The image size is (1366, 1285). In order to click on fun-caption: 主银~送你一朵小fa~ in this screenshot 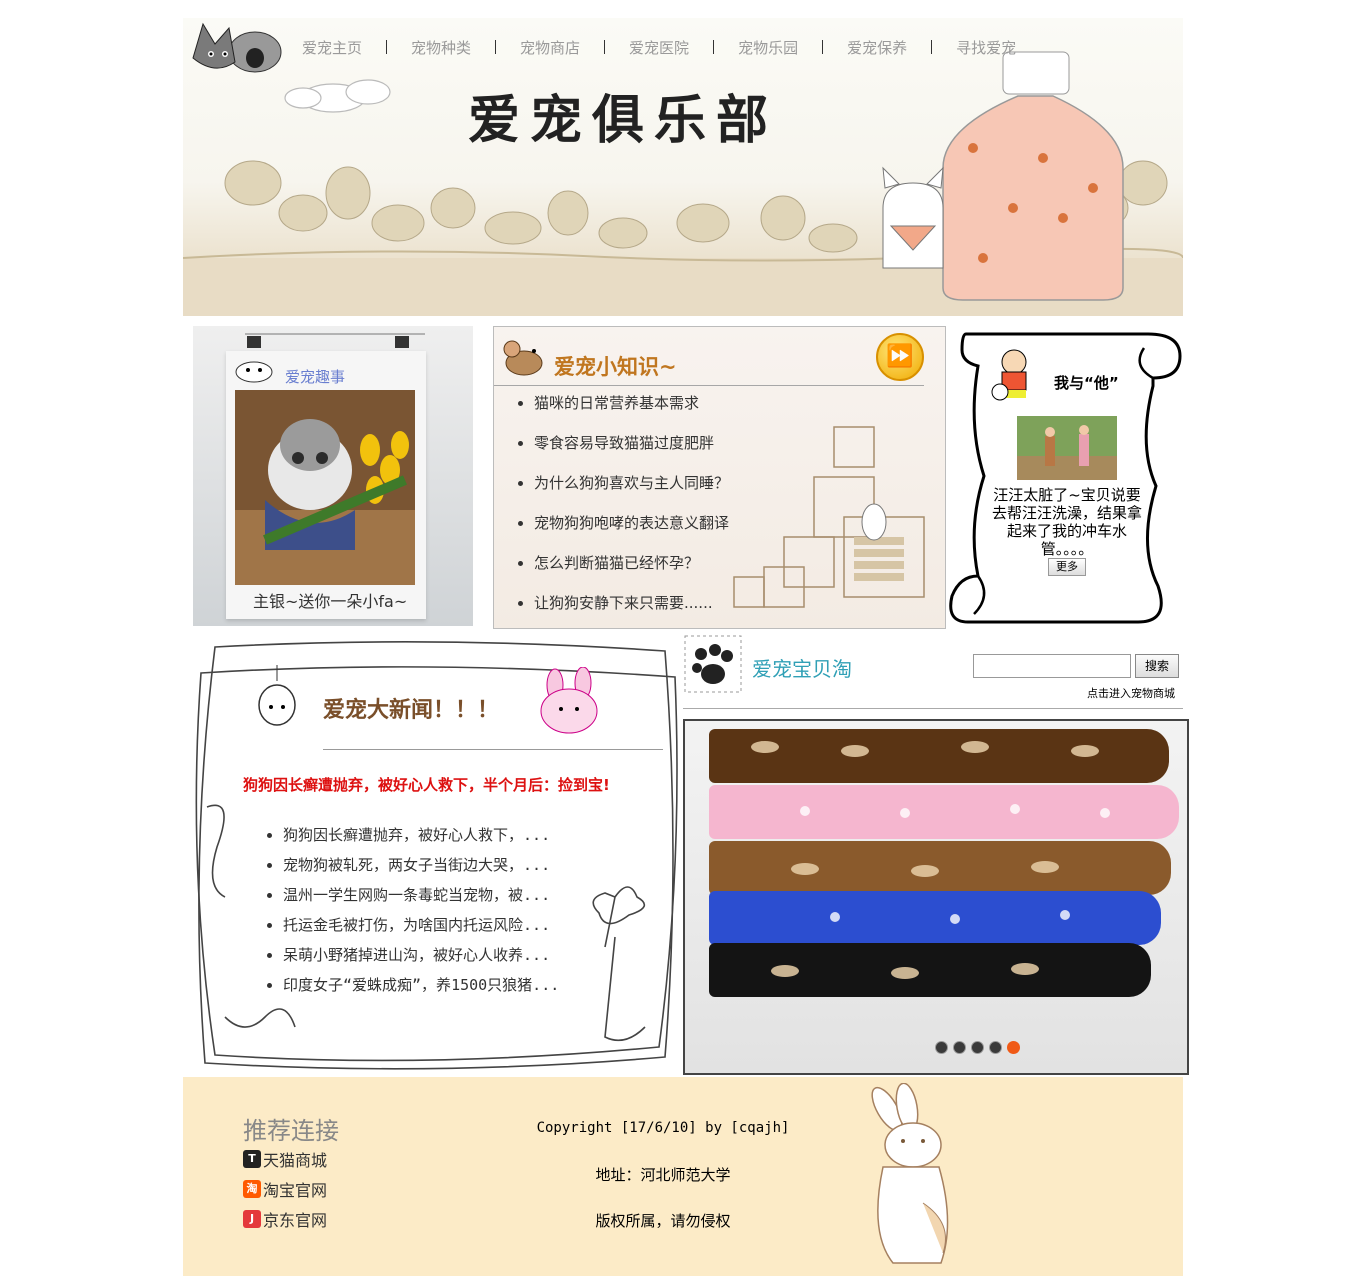, I will do `click(330, 601)`.